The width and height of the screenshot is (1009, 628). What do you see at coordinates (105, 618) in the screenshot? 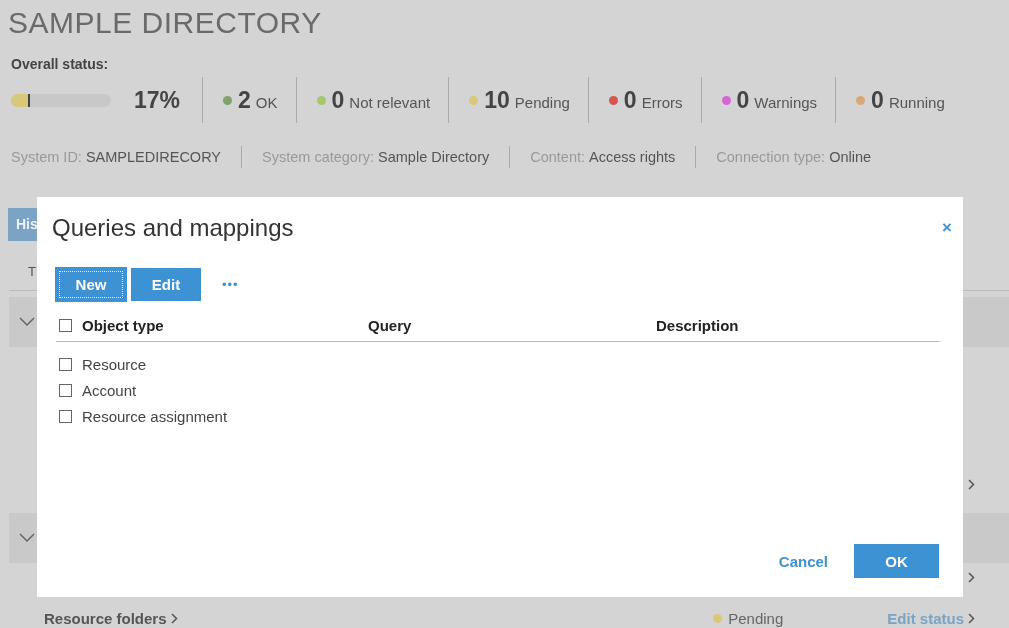
I see `item-name: Resource folders` at bounding box center [105, 618].